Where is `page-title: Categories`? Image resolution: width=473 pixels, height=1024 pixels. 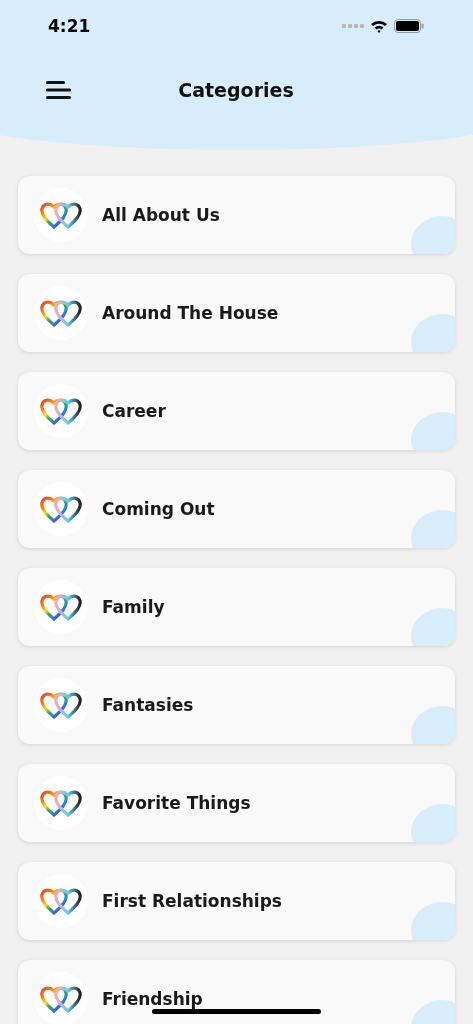
page-title: Categories is located at coordinates (236, 90).